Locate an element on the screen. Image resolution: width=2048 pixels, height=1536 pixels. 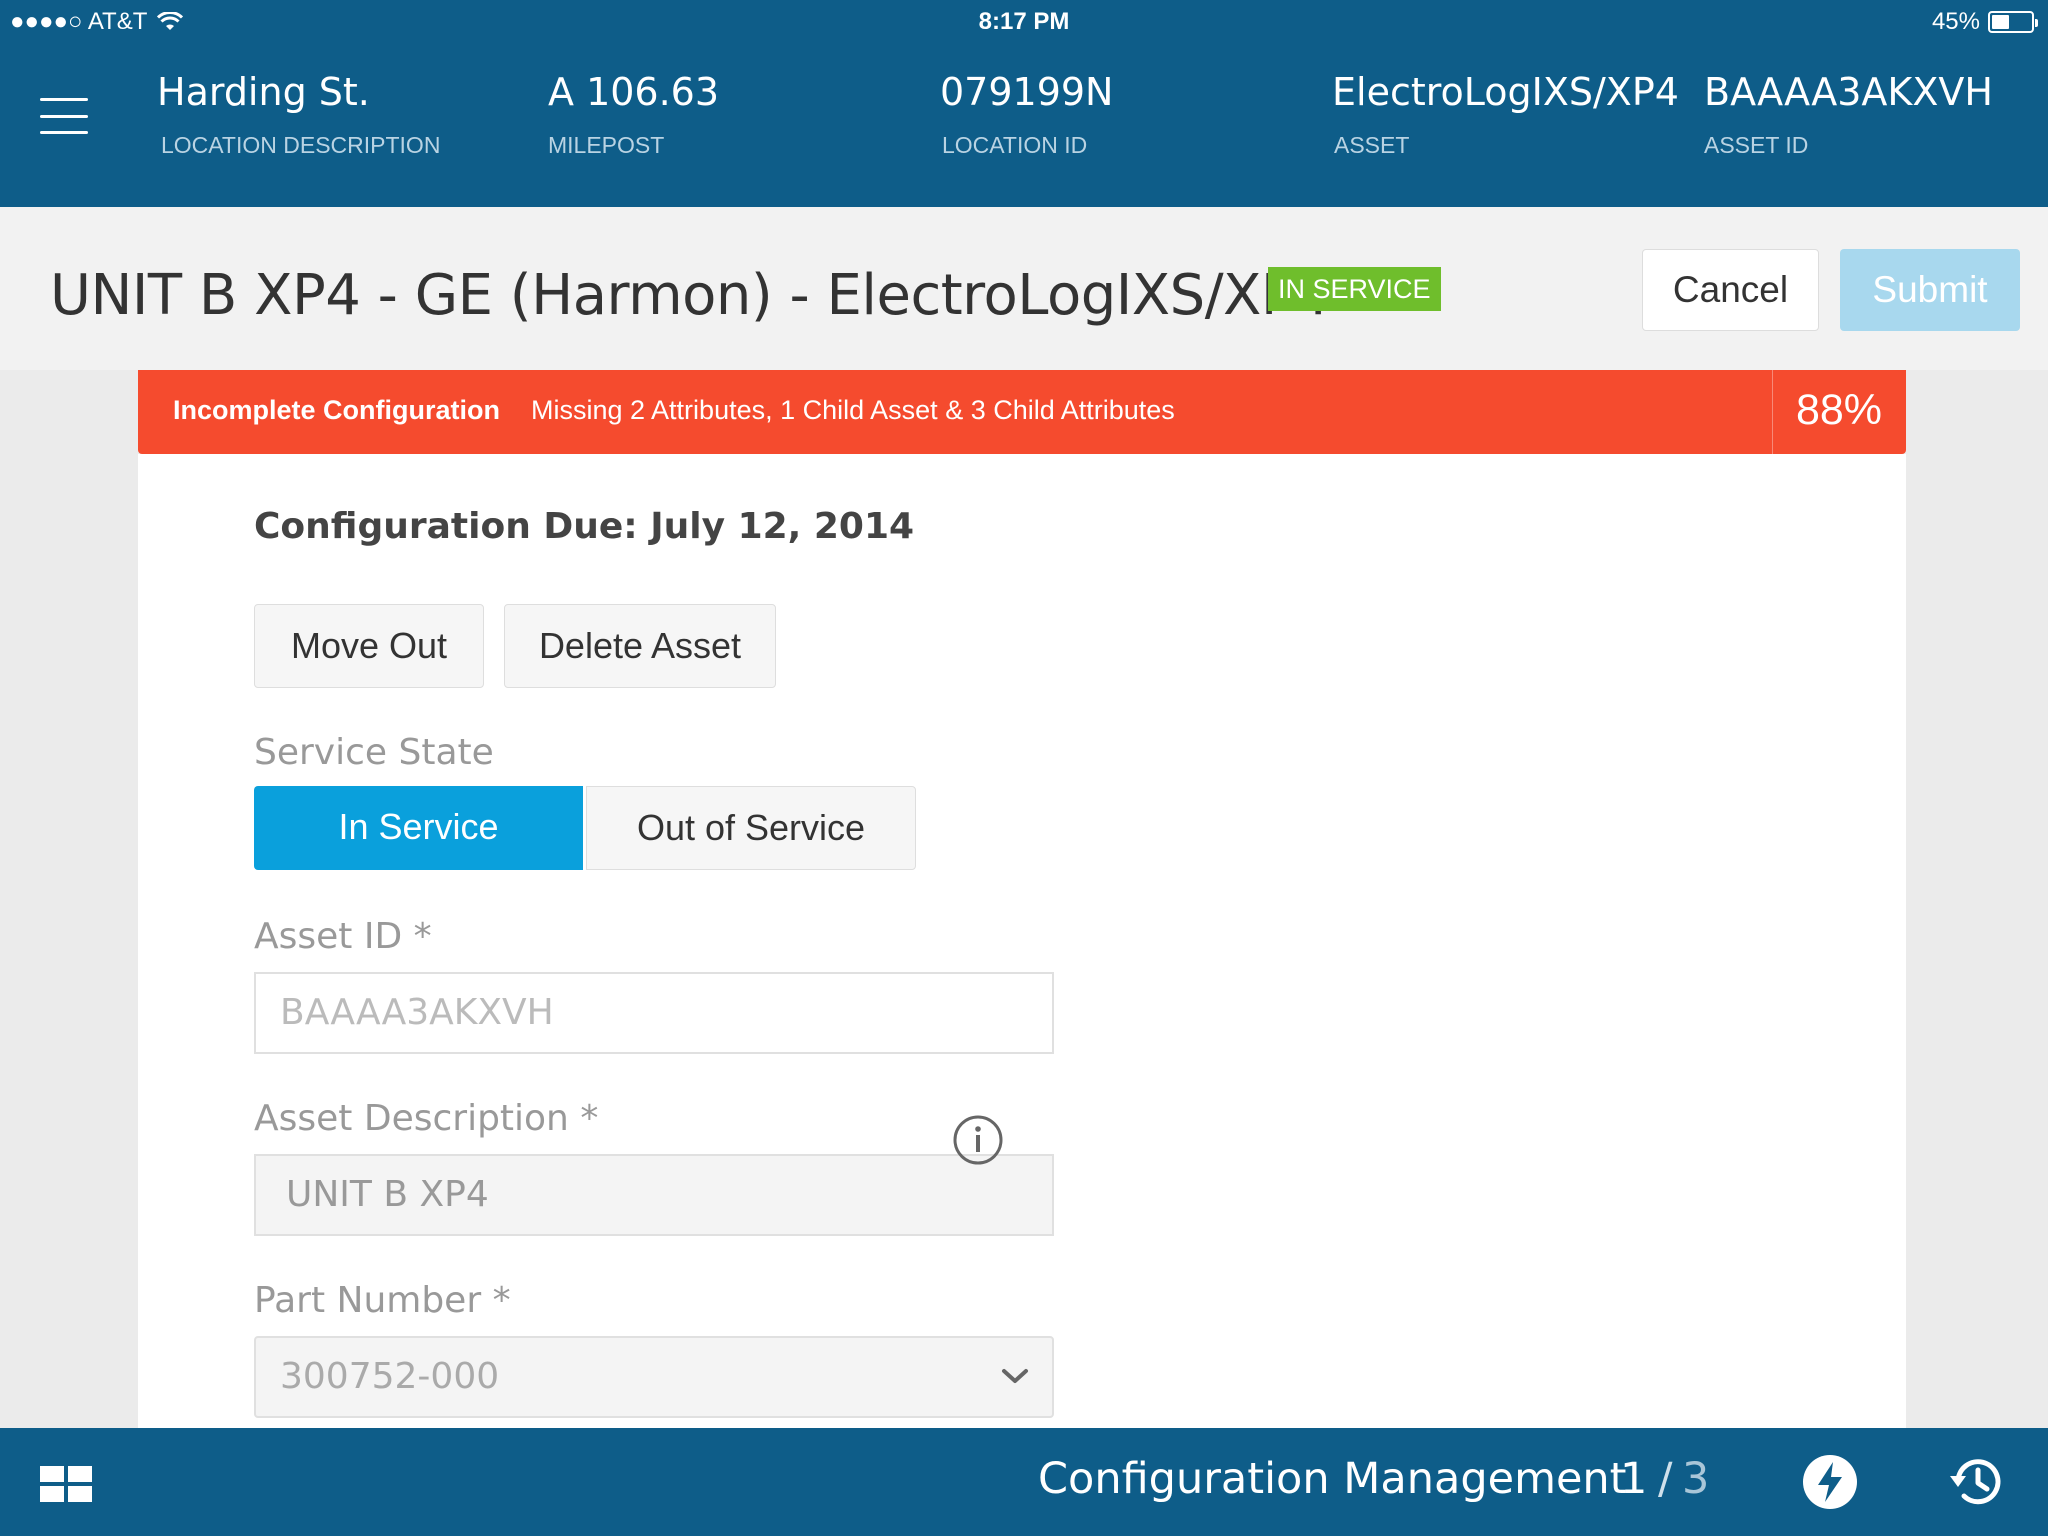
milepost-value: A 106.63 is located at coordinates (634, 92).